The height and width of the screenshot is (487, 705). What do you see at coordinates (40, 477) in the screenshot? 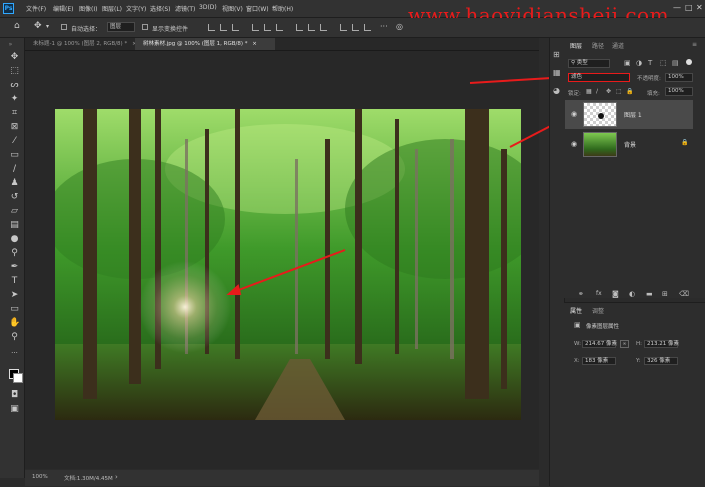
I see `zoom-level: 100%` at bounding box center [40, 477].